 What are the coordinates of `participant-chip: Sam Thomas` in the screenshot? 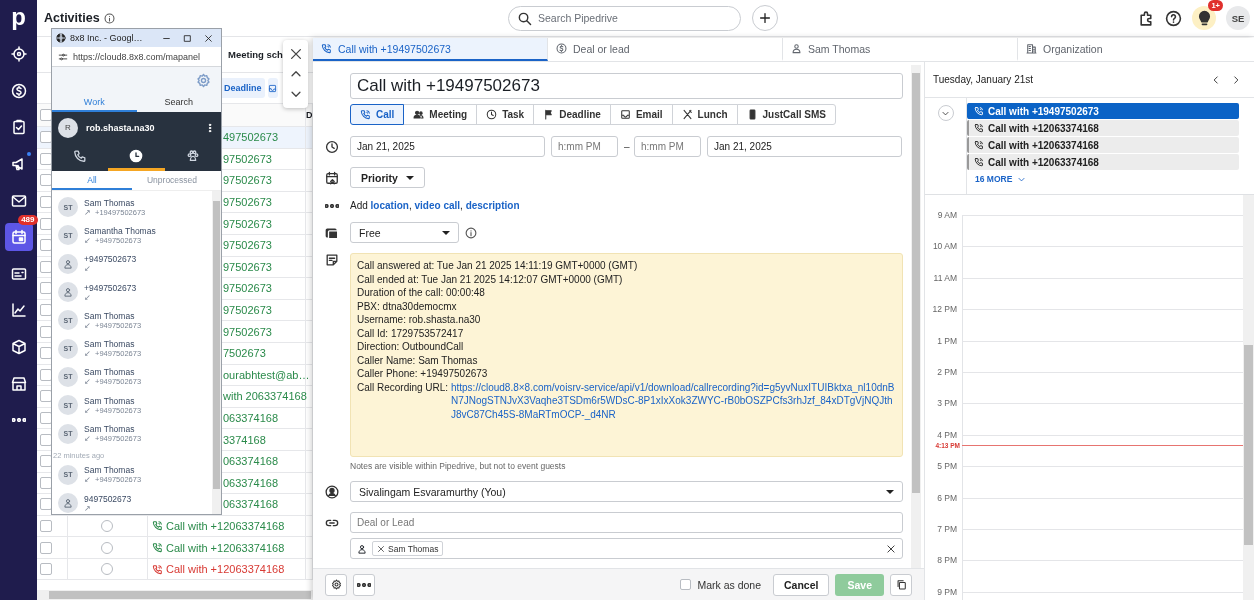 It's located at (408, 548).